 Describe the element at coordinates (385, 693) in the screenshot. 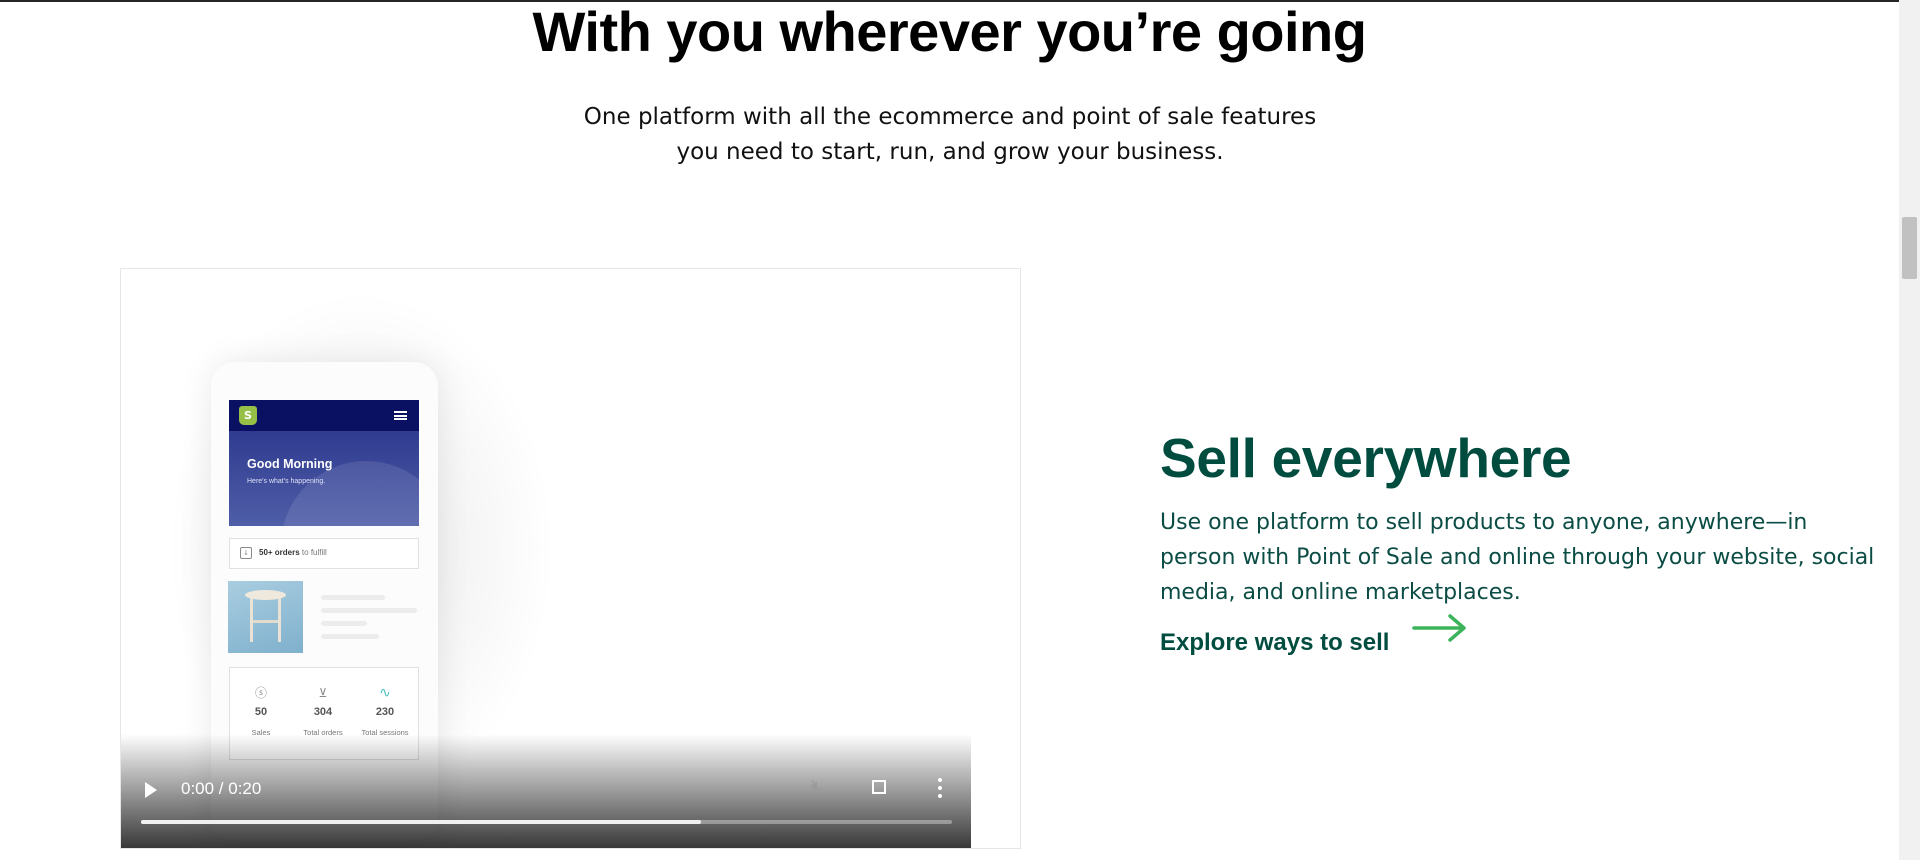

I see `sessions-graph-icon: ∿` at that location.